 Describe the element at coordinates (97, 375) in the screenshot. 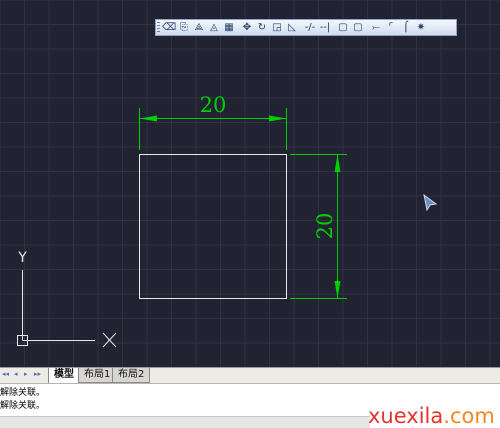

I see `tab-layout1: 布局1` at that location.